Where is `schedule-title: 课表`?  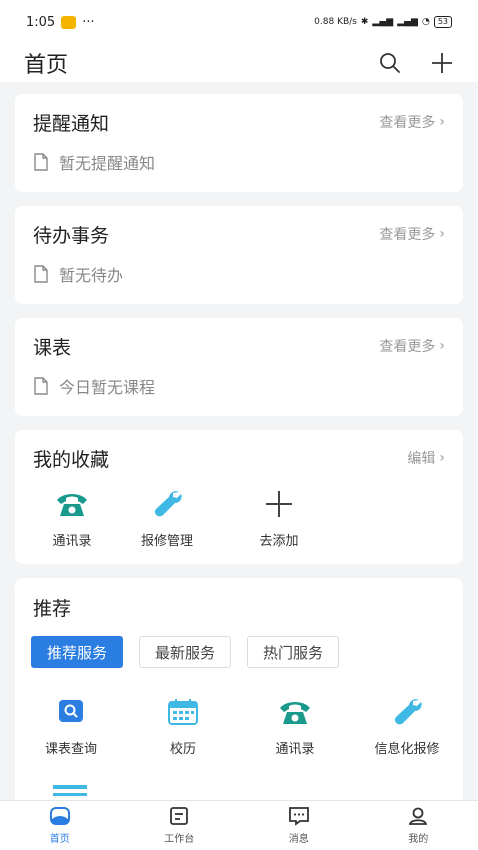 schedule-title: 课表 is located at coordinates (52, 347).